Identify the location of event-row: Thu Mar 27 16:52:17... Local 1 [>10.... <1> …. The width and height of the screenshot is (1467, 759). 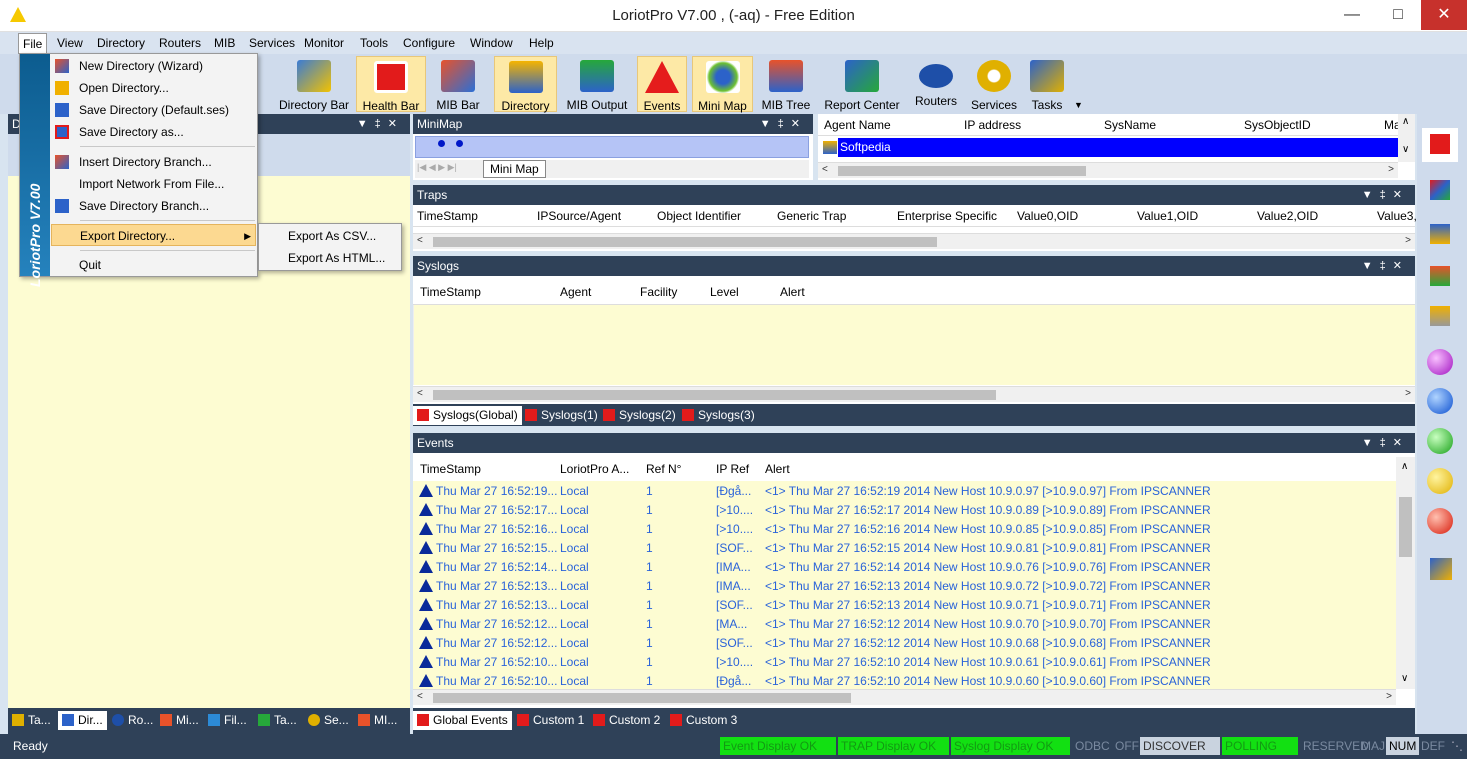
(904, 509).